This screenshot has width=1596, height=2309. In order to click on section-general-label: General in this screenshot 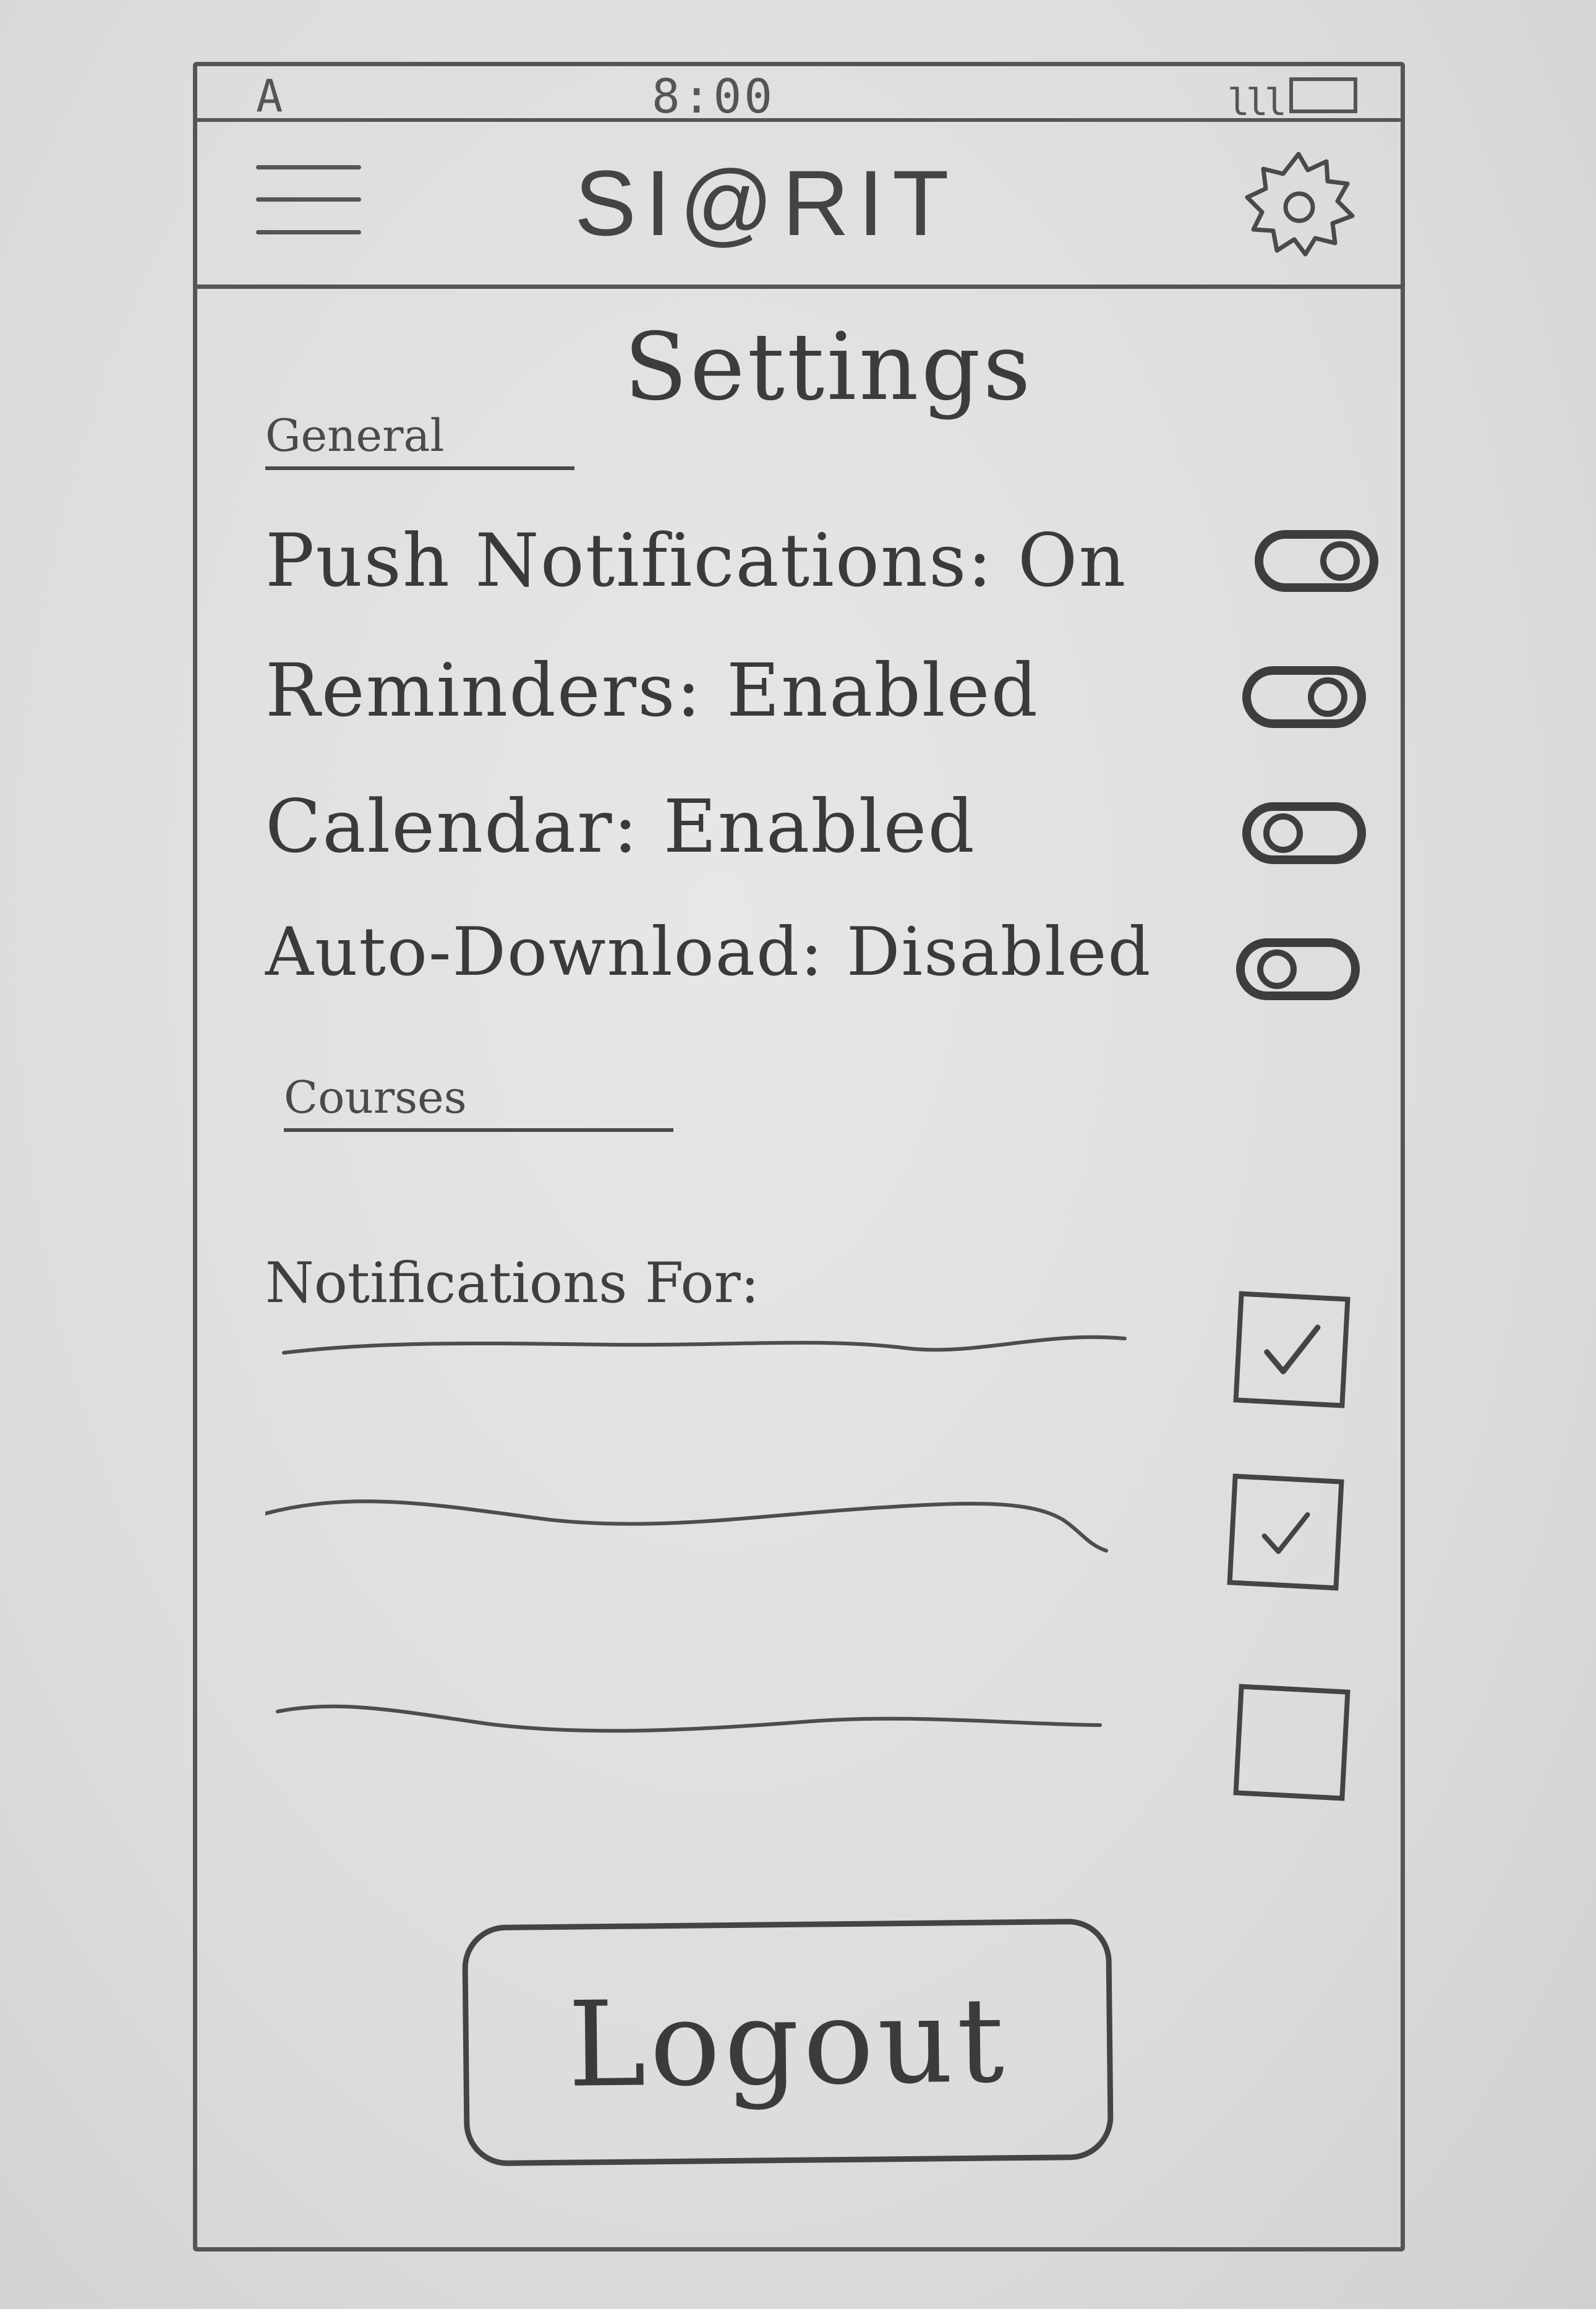, I will do `click(419, 440)`.